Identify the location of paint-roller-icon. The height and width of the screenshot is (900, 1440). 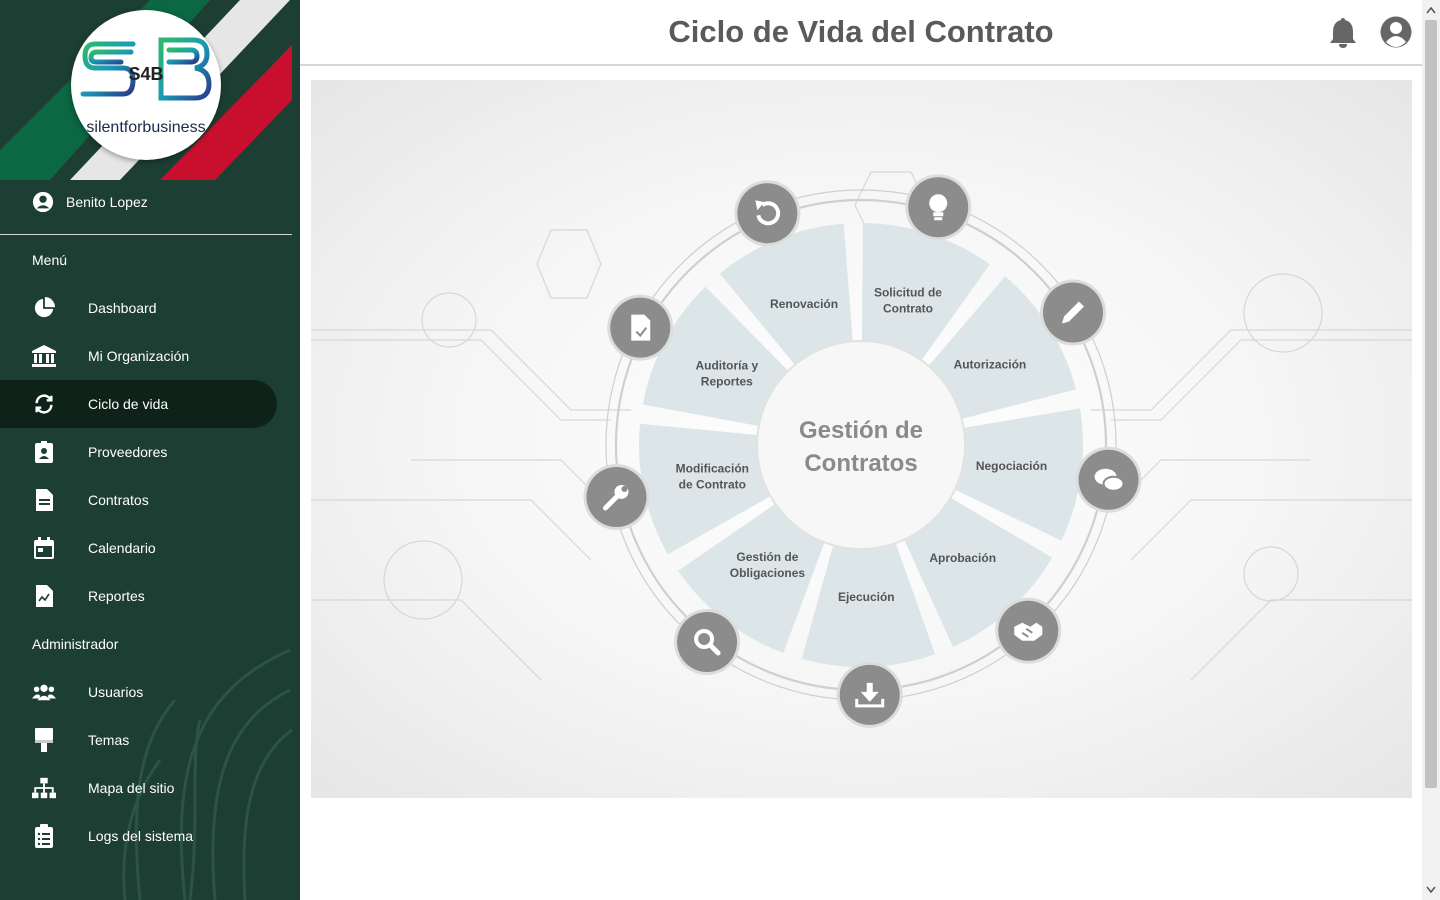
(44, 740).